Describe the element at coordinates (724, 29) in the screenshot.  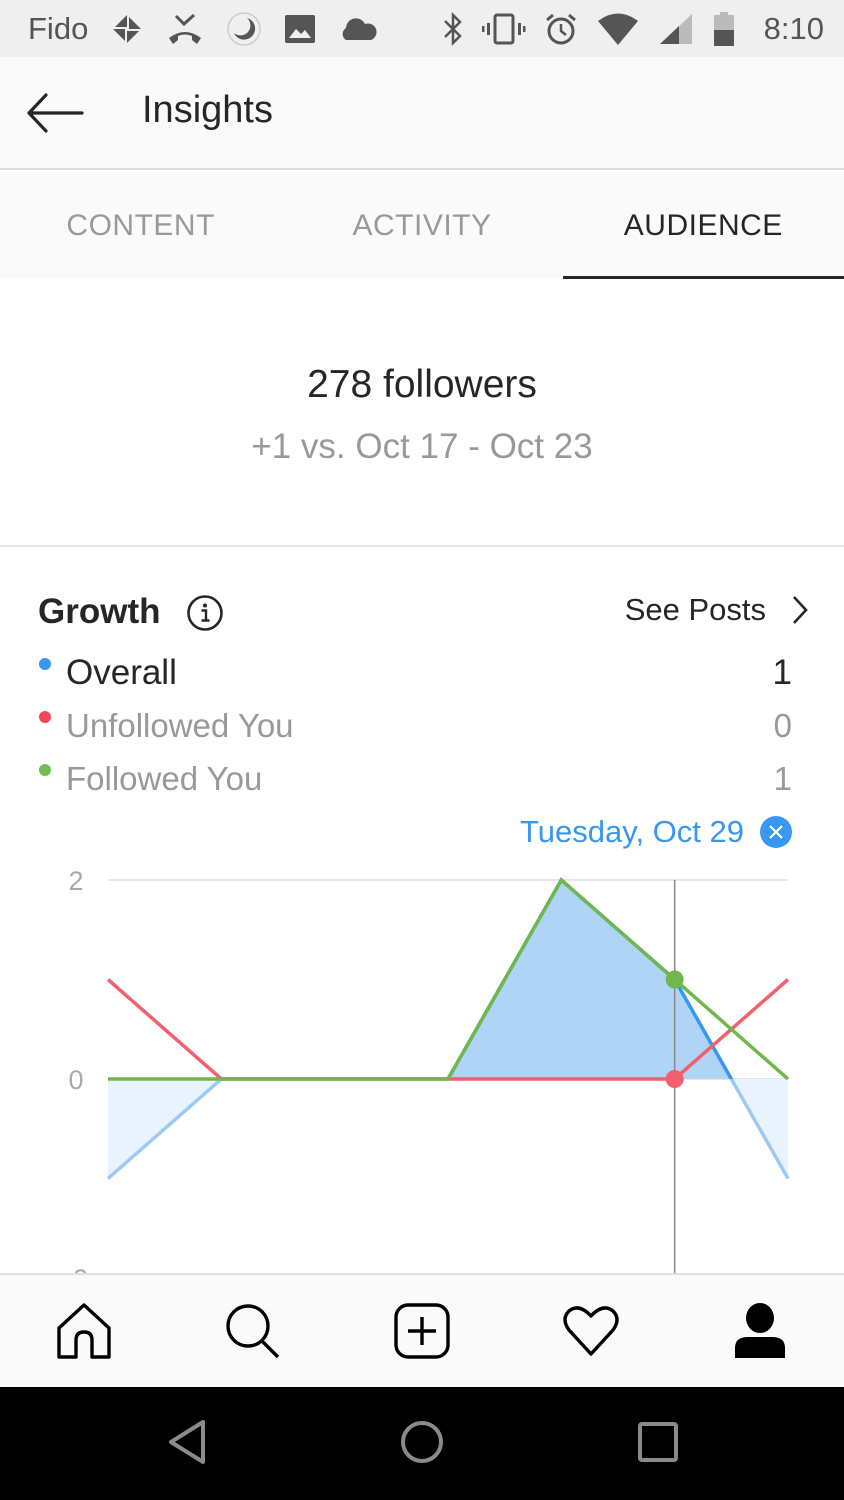
I see `battery-icon` at that location.